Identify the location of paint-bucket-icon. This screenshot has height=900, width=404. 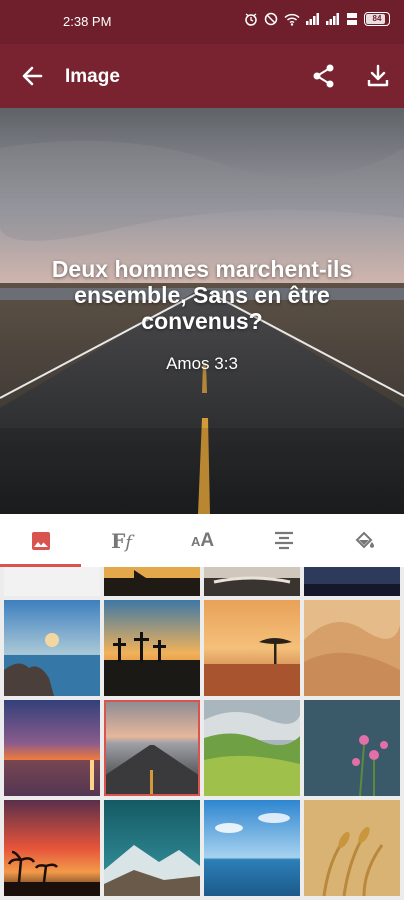
(364, 540).